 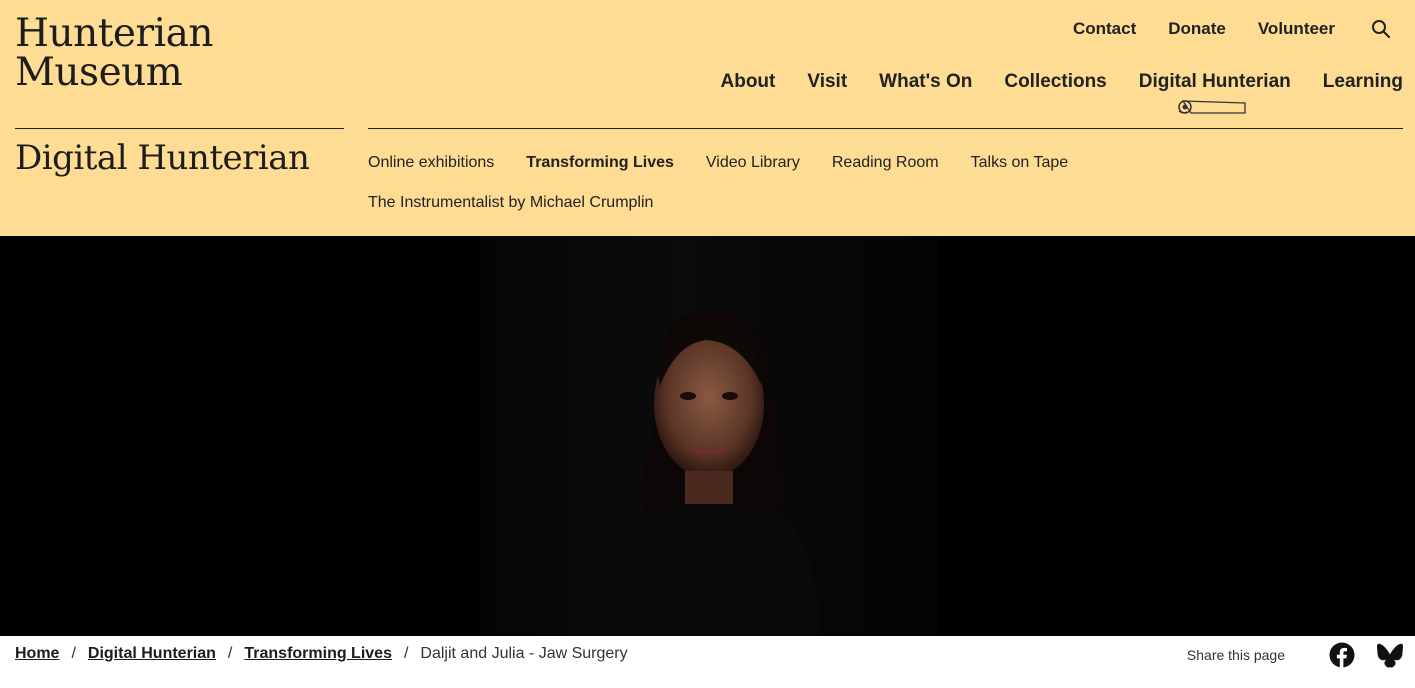 I want to click on nav-whats-on: What's On, so click(x=925, y=82).